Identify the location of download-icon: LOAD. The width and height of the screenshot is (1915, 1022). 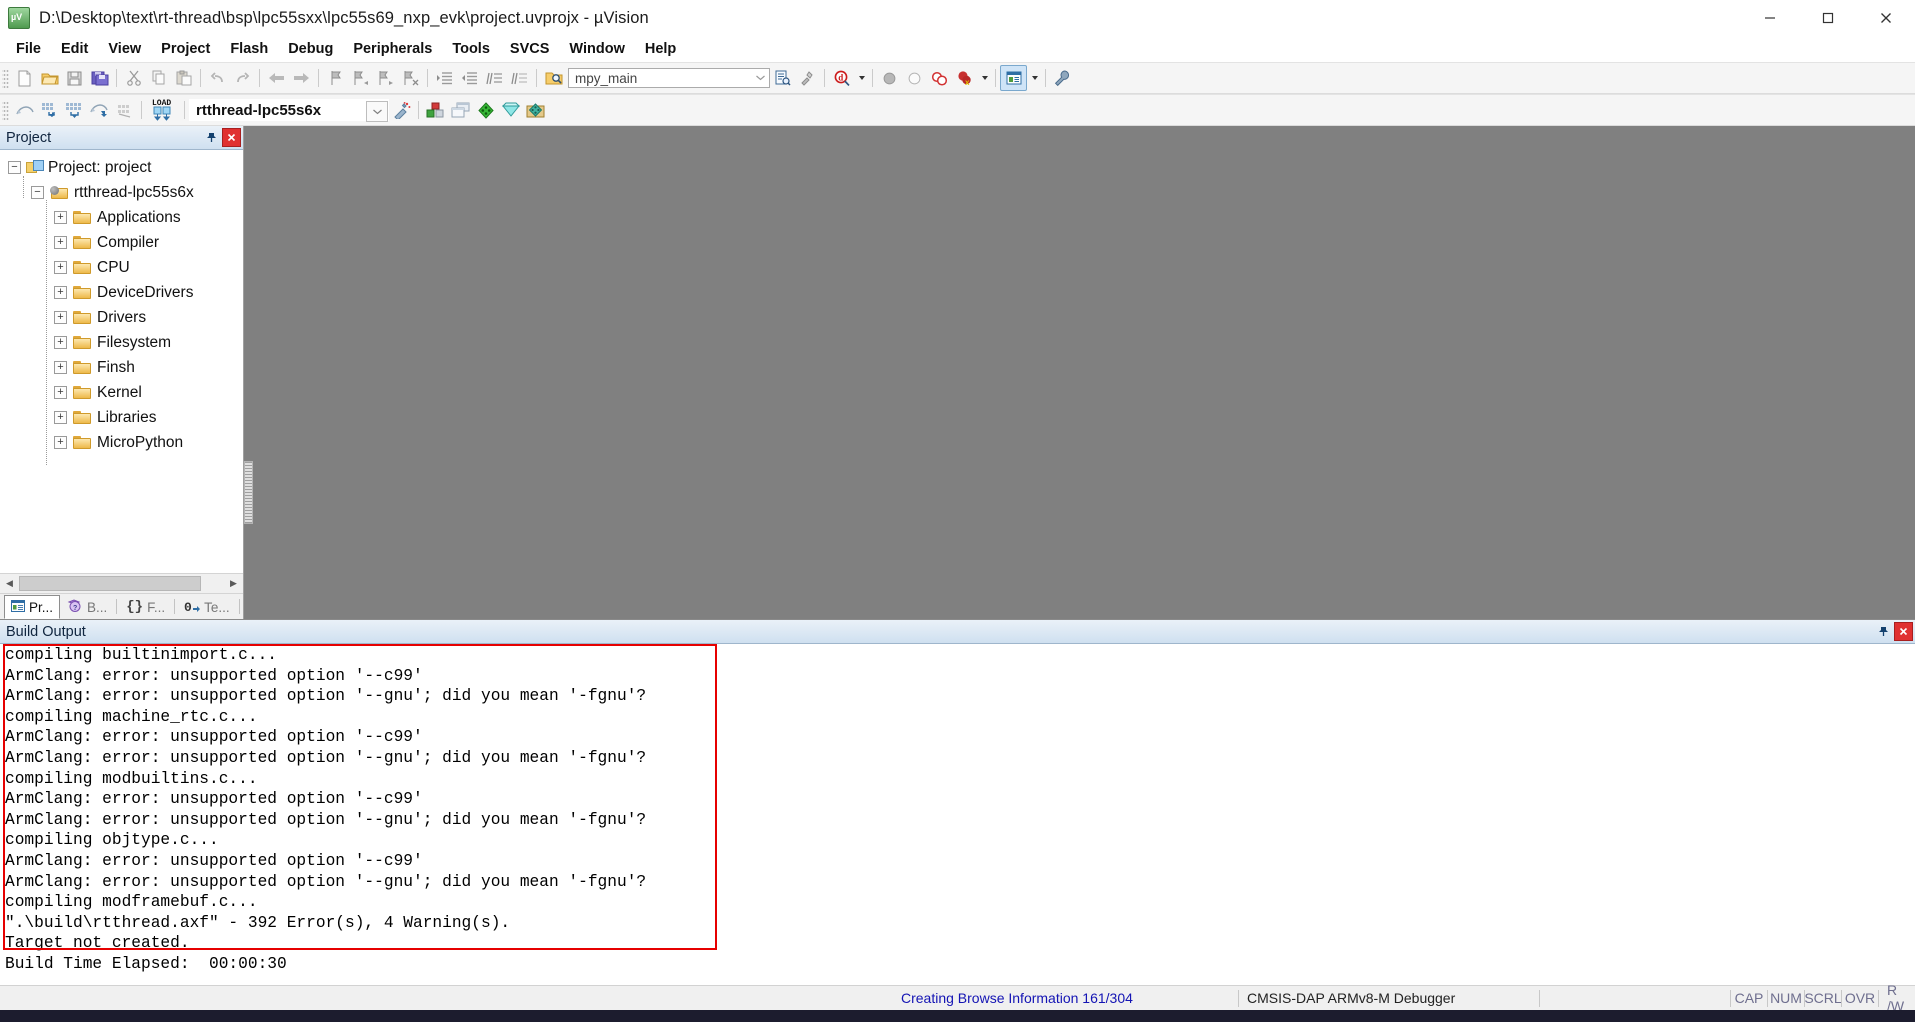
(163, 110).